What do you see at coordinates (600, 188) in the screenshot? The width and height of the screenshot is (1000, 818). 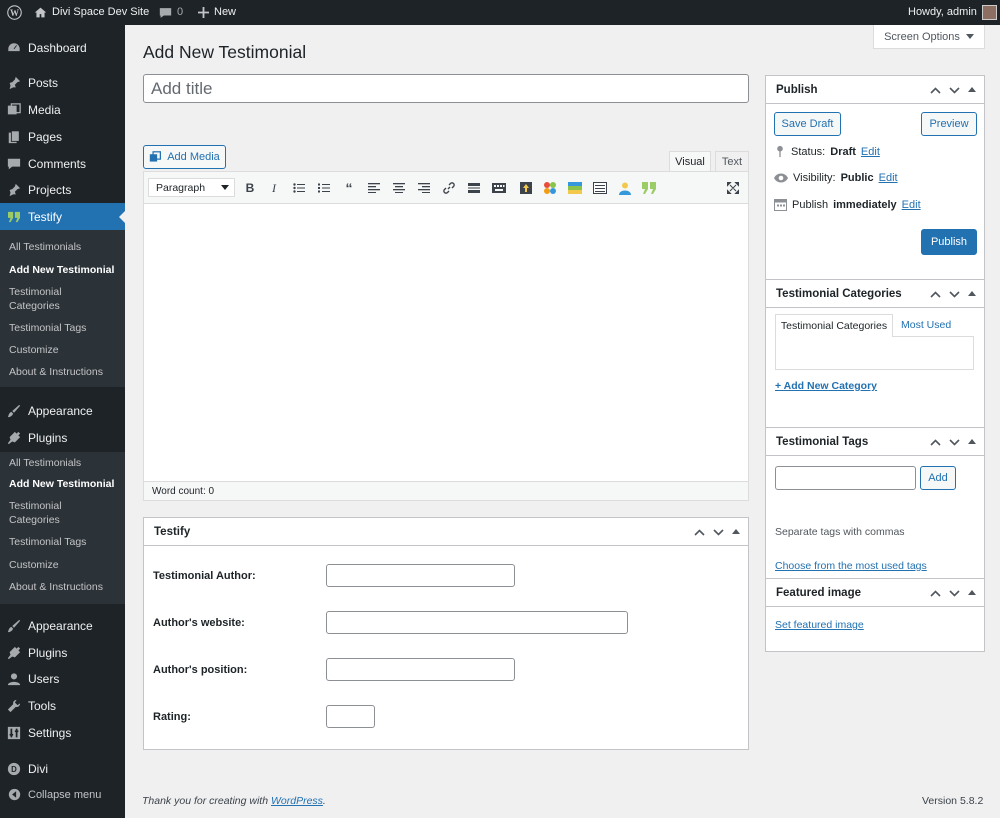 I see `tabs-icon` at bounding box center [600, 188].